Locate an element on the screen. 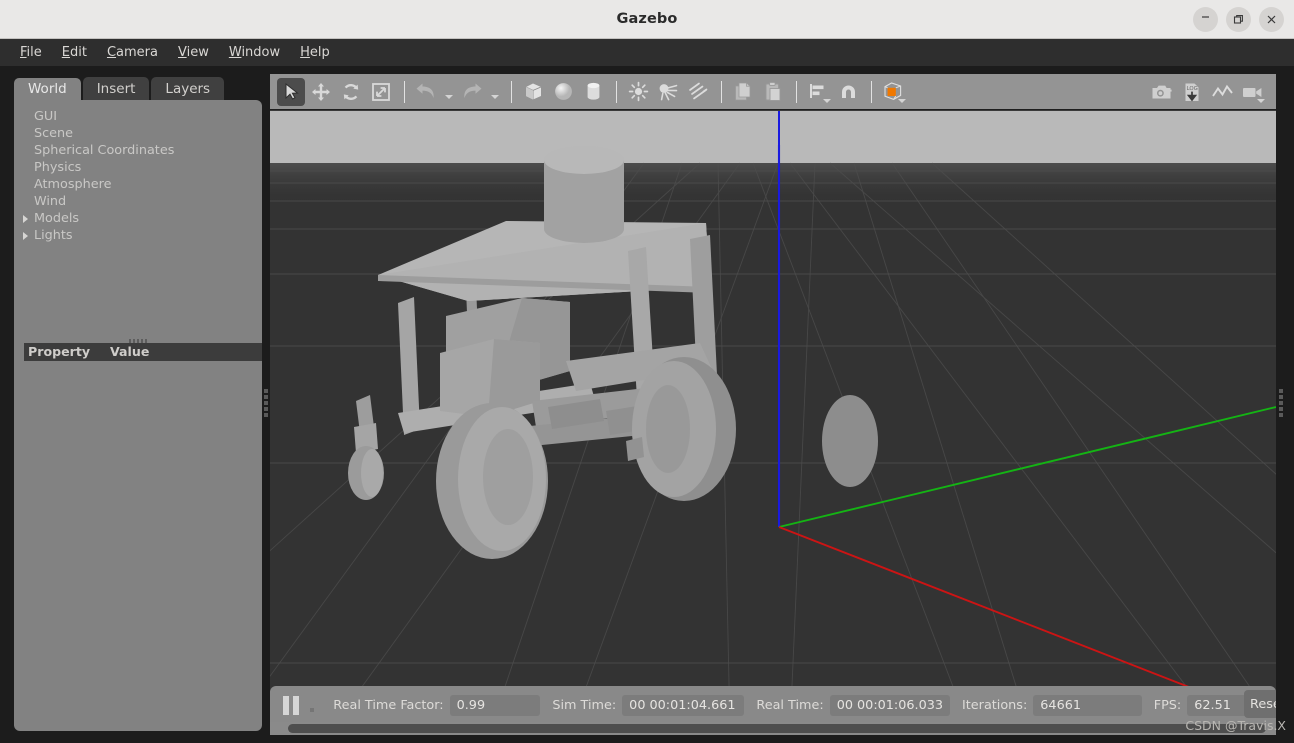 The width and height of the screenshot is (1294, 743). directional-light-button is located at coordinates (698, 92).